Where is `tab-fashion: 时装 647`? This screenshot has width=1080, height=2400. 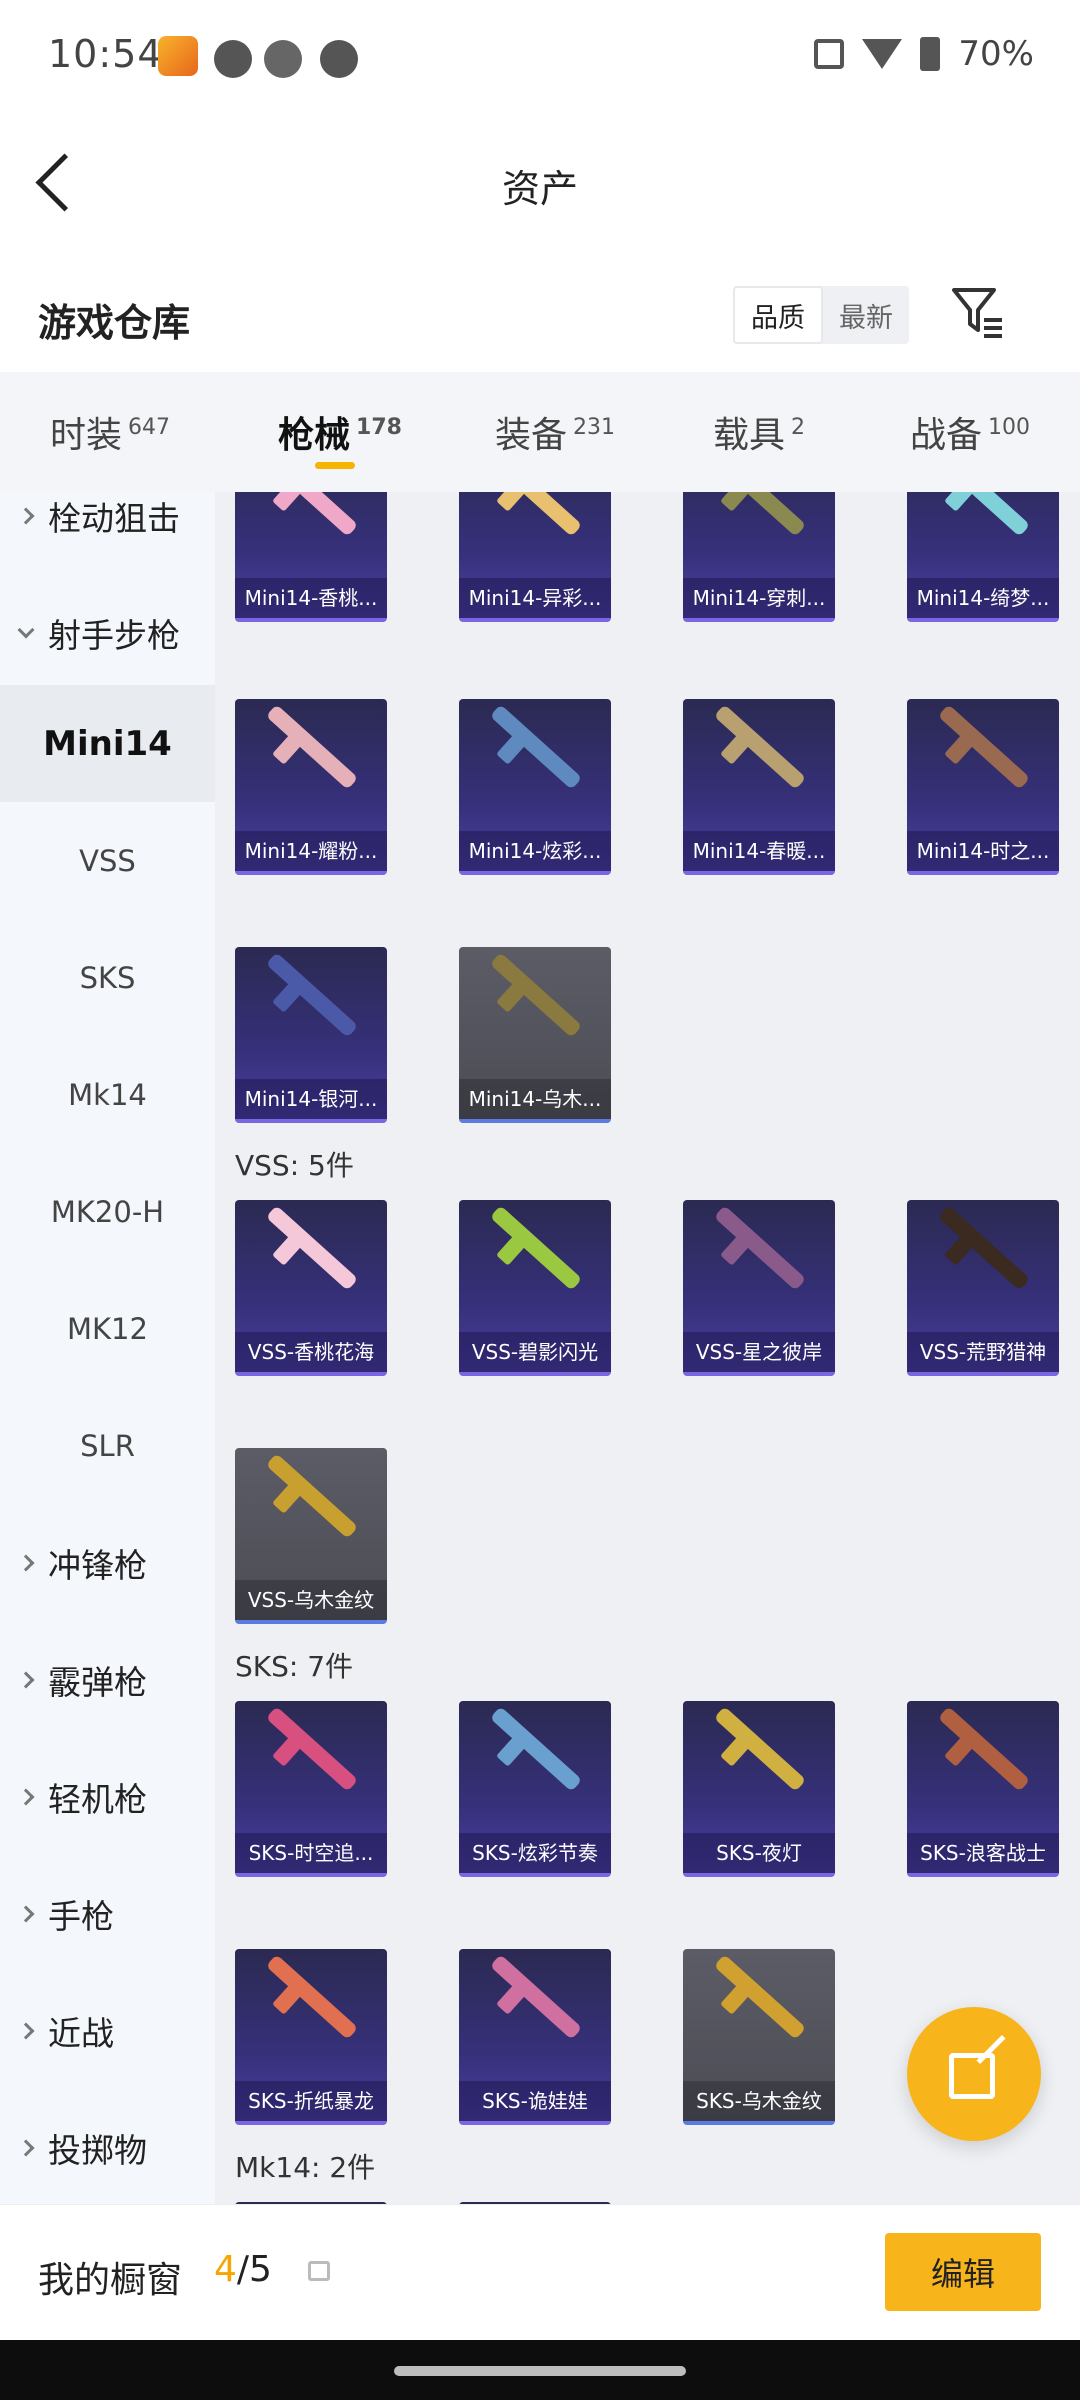 tab-fashion: 时装 647 is located at coordinates (110, 432).